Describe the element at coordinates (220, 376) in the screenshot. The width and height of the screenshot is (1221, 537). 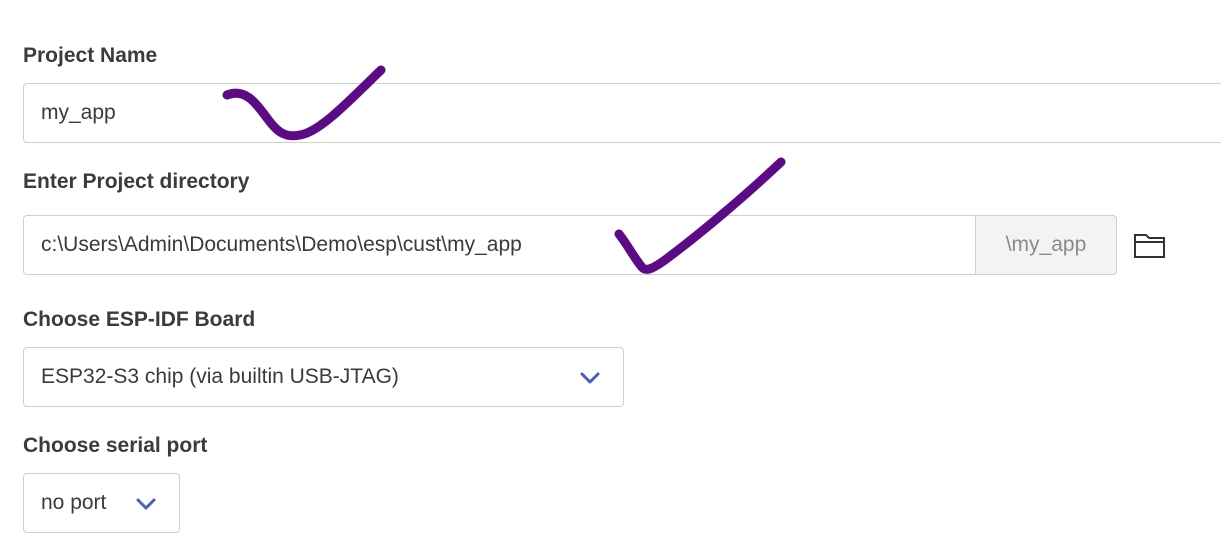
I see `board-selected-value: ESP32-S3 chip (via builtin USB-JTAG)` at that location.